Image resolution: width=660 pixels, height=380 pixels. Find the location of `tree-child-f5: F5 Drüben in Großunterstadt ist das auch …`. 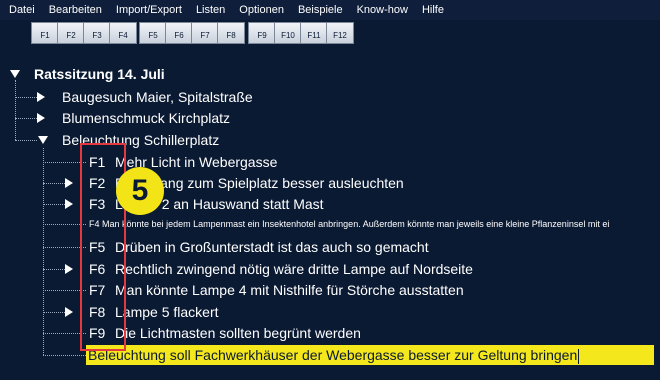

tree-child-f5: F5 Drüben in Großunterstadt ist das auch … is located at coordinates (259, 247).